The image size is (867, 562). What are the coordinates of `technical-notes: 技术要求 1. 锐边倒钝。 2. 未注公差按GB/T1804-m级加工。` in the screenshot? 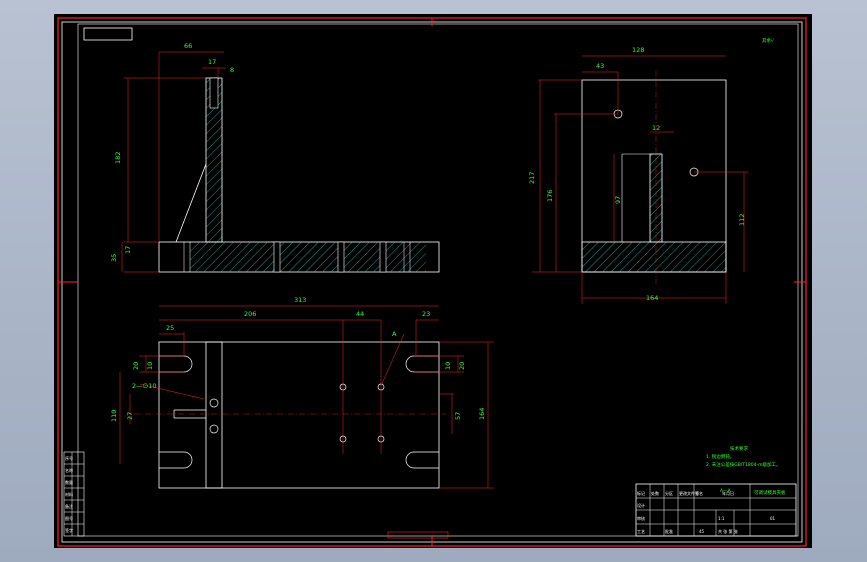 It's located at (743, 456).